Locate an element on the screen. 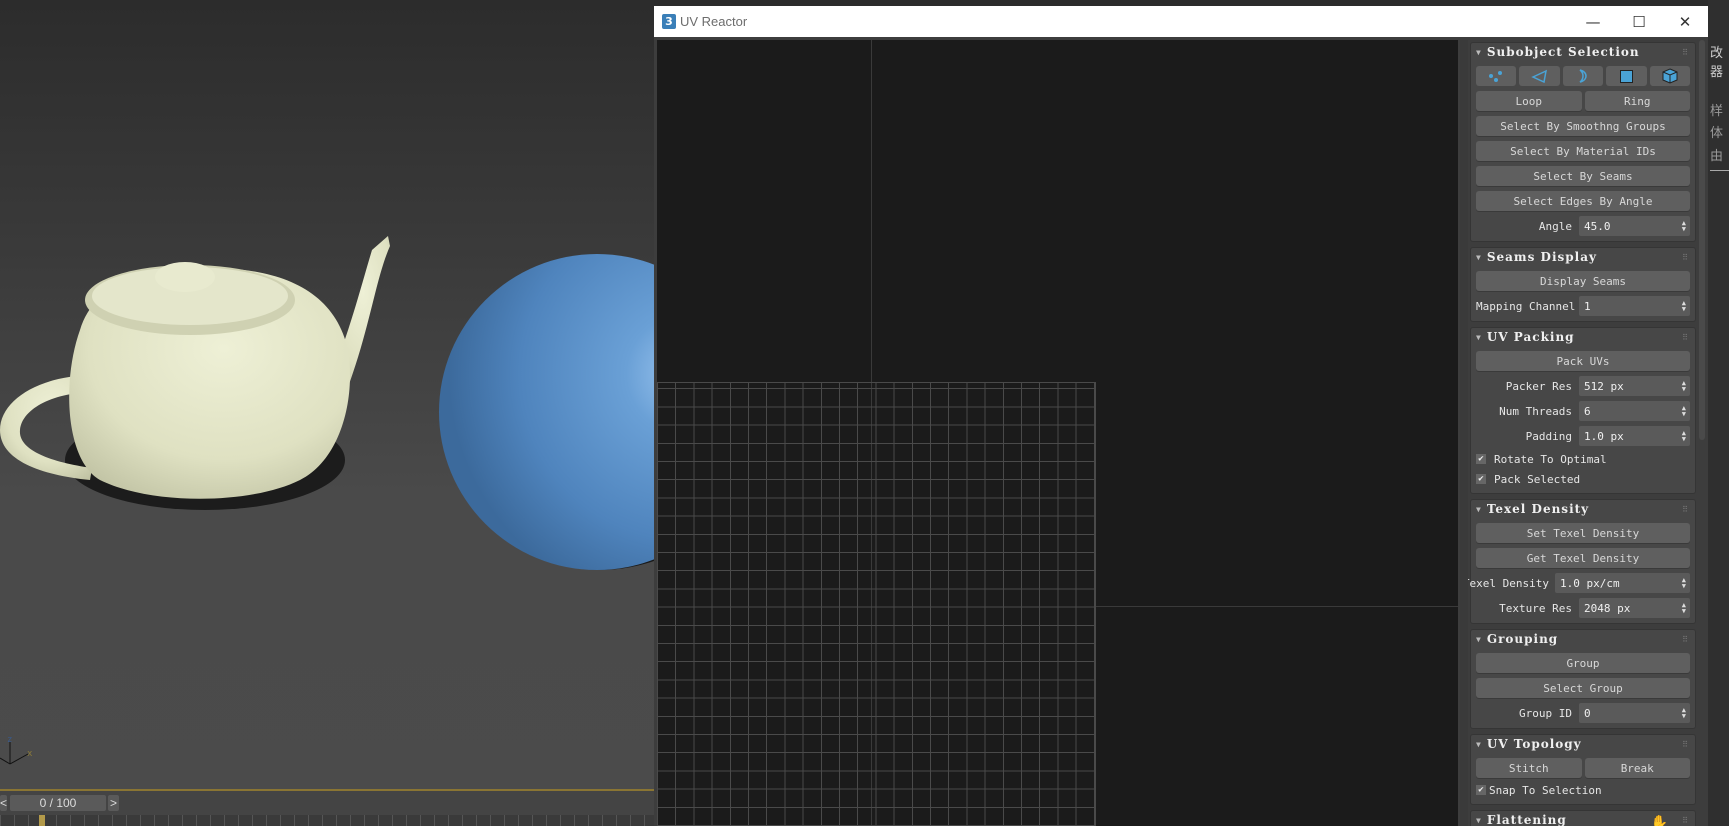 Image resolution: width=1729 pixels, height=826 pixels. minimize-button: — is located at coordinates (1593, 21).